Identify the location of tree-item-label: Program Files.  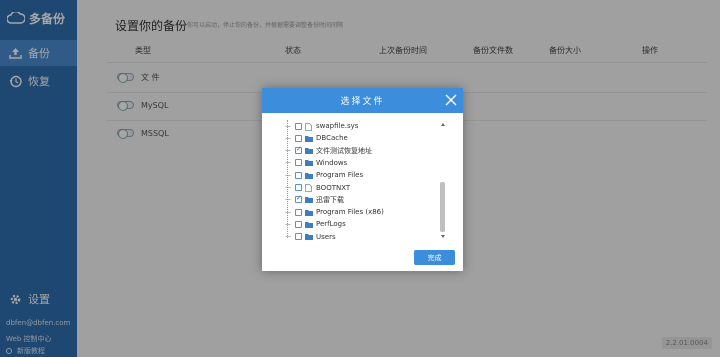
(340, 175).